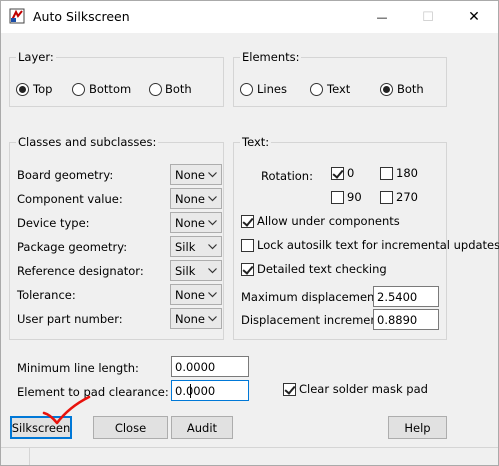  I want to click on tolerance-value: None, so click(190, 295).